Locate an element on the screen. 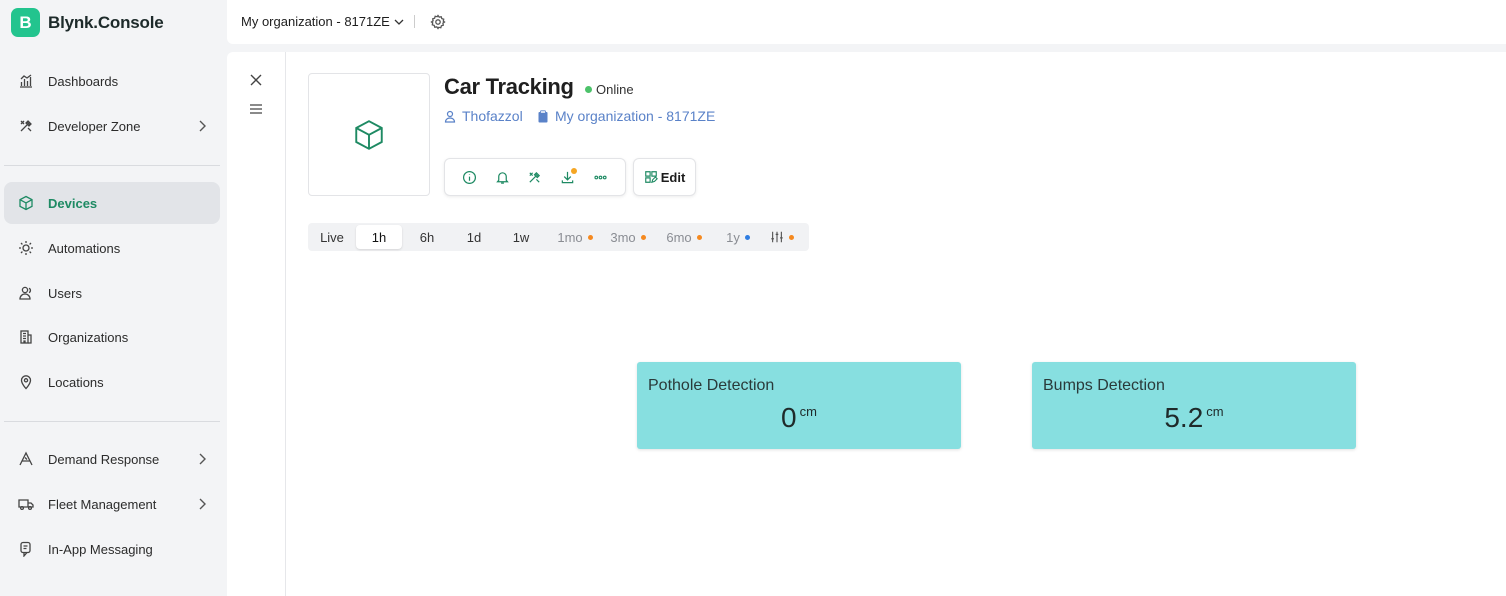 The width and height of the screenshot is (1506, 596). range-3mo: 3mo is located at coordinates (628, 237).